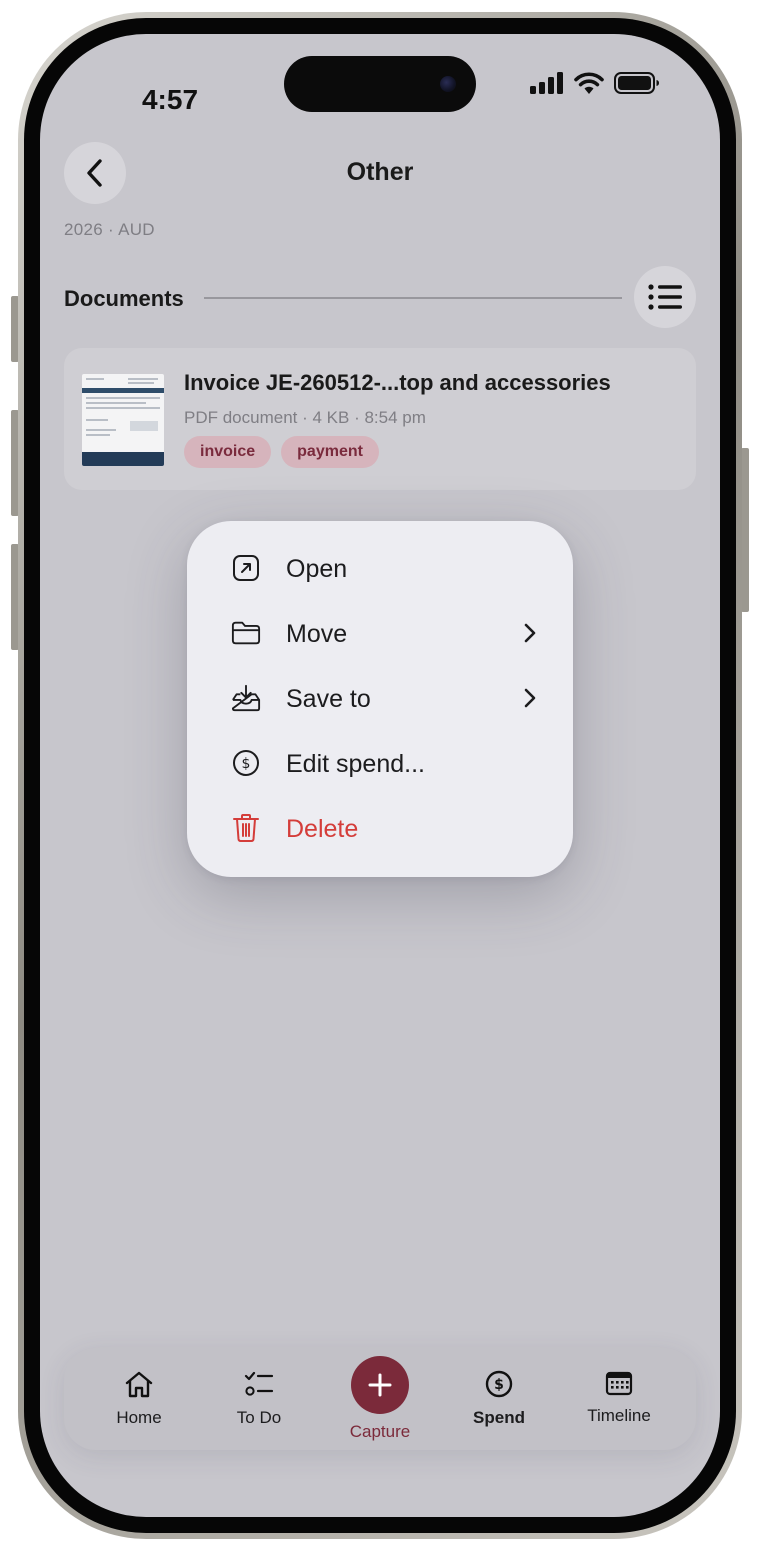 Image resolution: width=760 pixels, height=1551 pixels. What do you see at coordinates (246, 568) in the screenshot?
I see `open-external-icon` at bounding box center [246, 568].